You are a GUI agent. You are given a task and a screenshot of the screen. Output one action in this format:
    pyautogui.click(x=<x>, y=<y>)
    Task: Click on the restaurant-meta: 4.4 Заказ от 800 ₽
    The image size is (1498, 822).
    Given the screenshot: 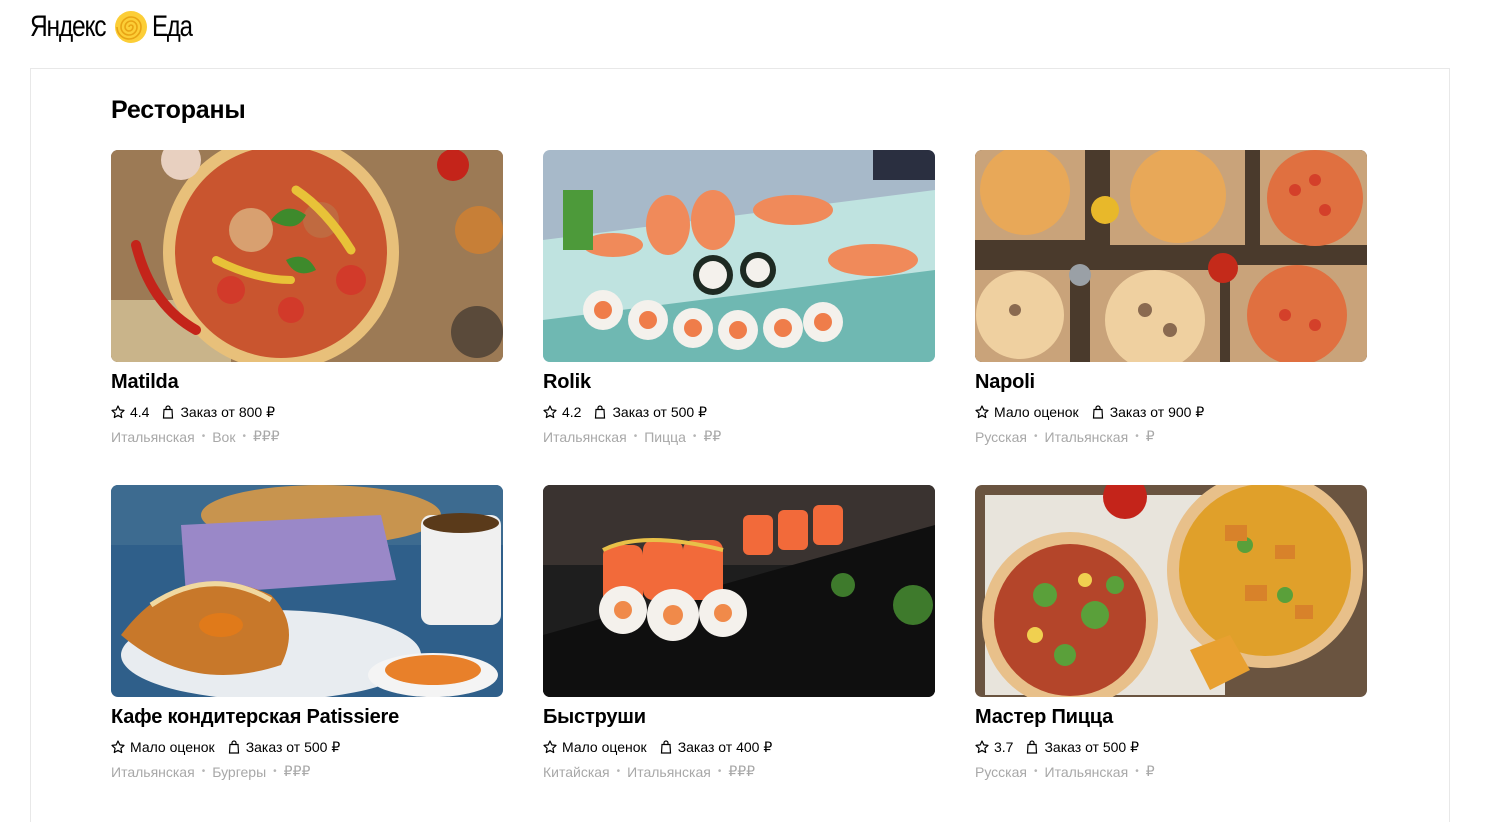 What is the action you would take?
    pyautogui.click(x=199, y=412)
    